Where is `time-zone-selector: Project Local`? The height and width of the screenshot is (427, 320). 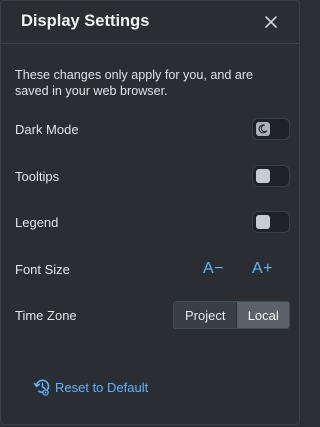
time-zone-selector: Project Local is located at coordinates (231, 315).